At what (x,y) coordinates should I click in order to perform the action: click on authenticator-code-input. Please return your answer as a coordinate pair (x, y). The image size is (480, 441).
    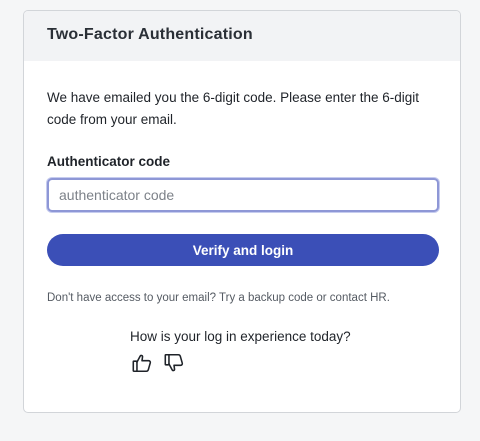
    Looking at the image, I should click on (243, 195).